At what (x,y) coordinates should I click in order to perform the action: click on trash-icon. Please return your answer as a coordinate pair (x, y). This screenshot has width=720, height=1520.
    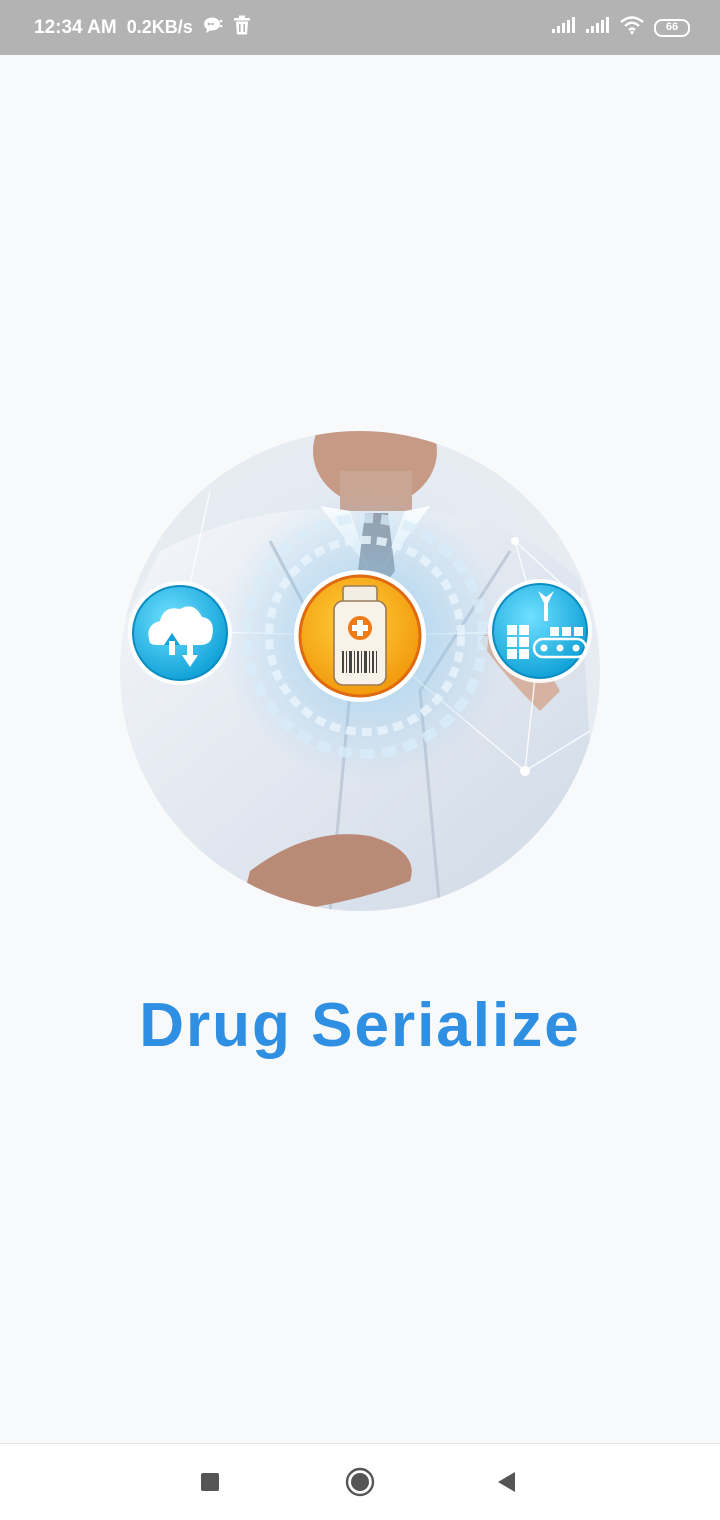
    Looking at the image, I should click on (242, 28).